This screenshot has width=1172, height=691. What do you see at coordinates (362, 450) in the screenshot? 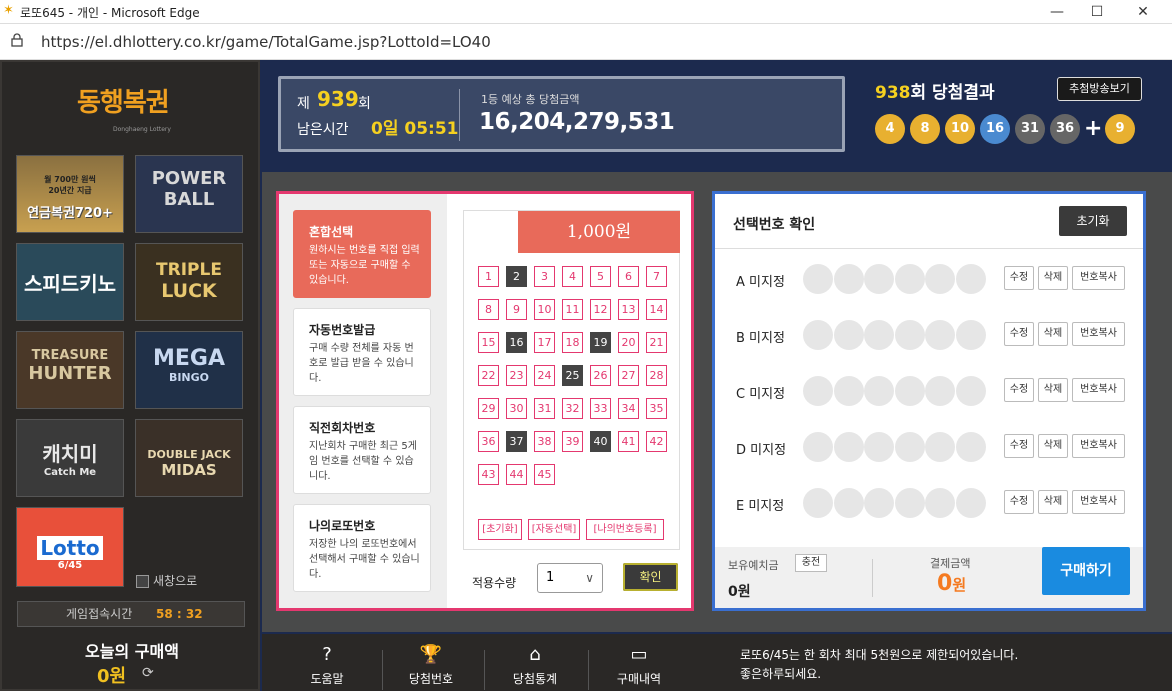
I see `option-previous: 직전회차번호 지난회차 구매한 최근 5게임 번호를 선택할 수 있습니다.` at bounding box center [362, 450].